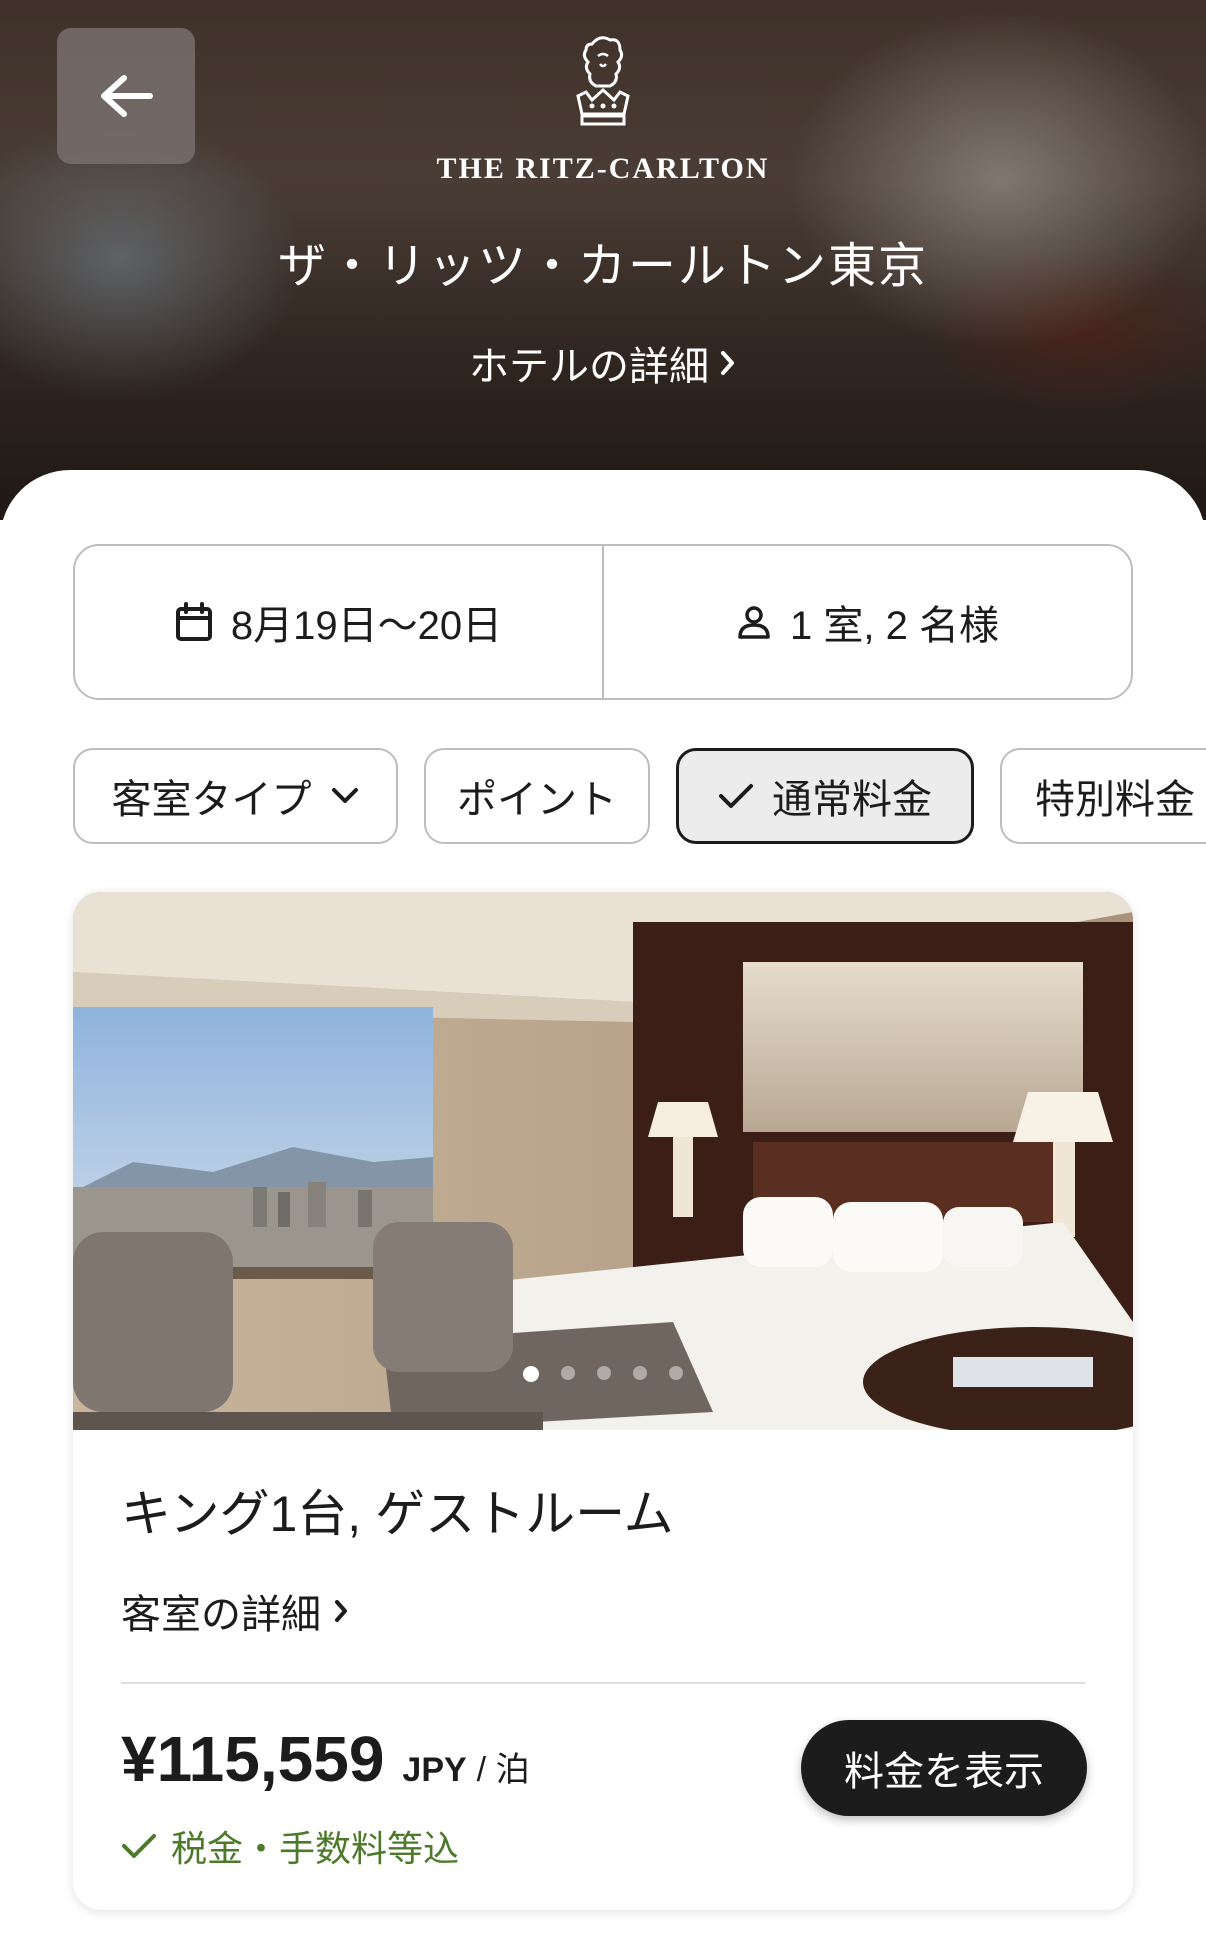  I want to click on hotel-details-label: ホテルの詳細, so click(589, 367).